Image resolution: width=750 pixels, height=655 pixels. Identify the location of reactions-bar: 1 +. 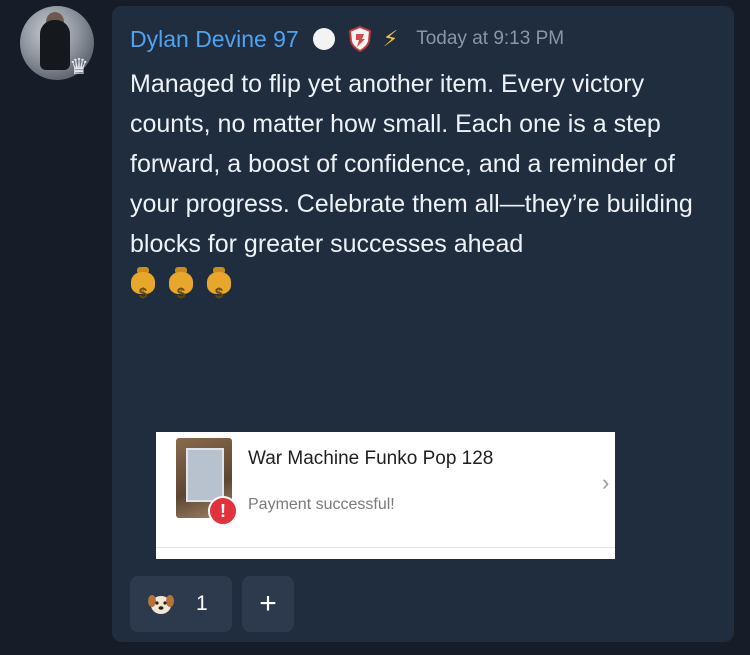
(212, 604).